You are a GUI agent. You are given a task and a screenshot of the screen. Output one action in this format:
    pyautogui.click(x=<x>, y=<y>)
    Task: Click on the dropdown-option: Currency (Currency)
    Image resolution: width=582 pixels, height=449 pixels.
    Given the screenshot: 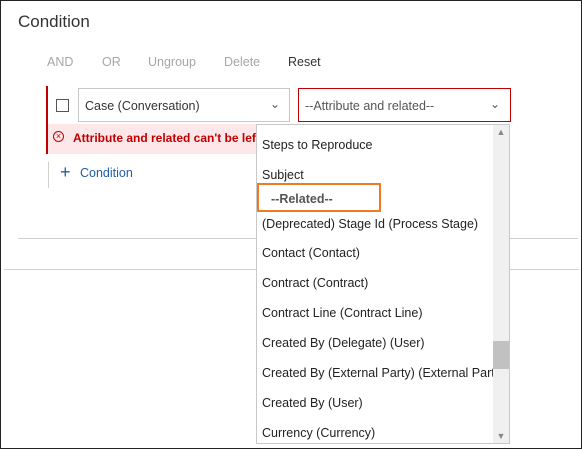 What is the action you would take?
    pyautogui.click(x=318, y=433)
    